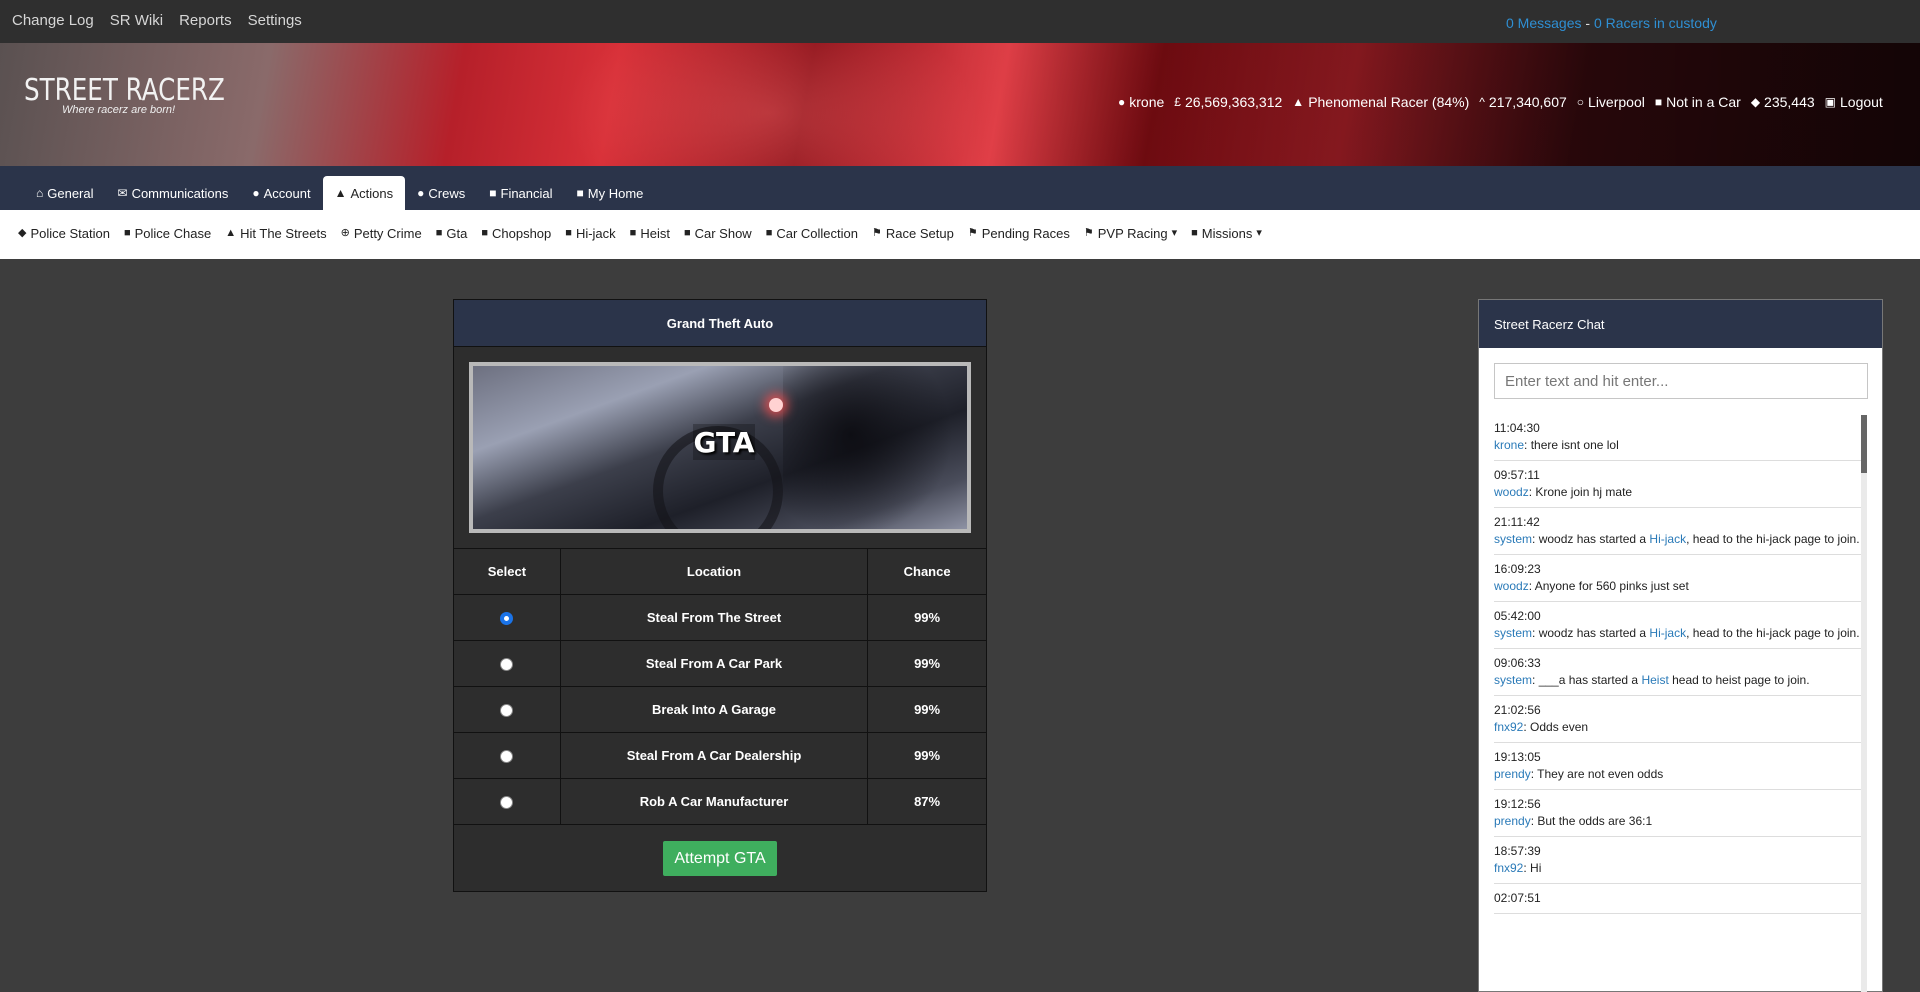  I want to click on table-row: Steal From A Car Dealership 99%, so click(720, 755).